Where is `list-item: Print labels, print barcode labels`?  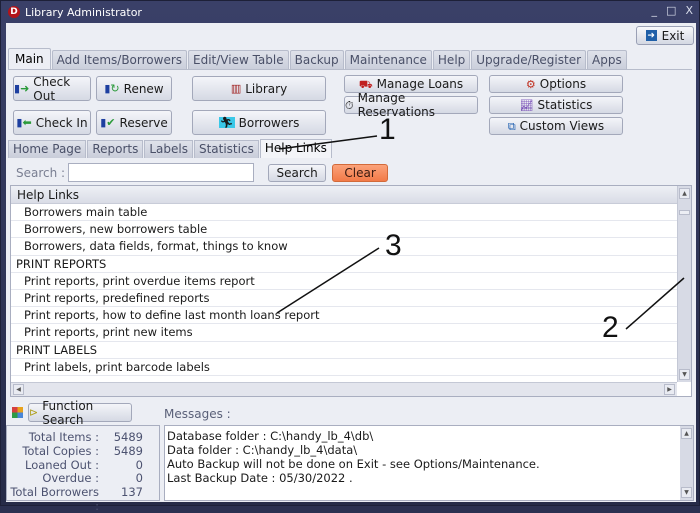
list-item: Print labels, print barcode labels is located at coordinates (344, 367).